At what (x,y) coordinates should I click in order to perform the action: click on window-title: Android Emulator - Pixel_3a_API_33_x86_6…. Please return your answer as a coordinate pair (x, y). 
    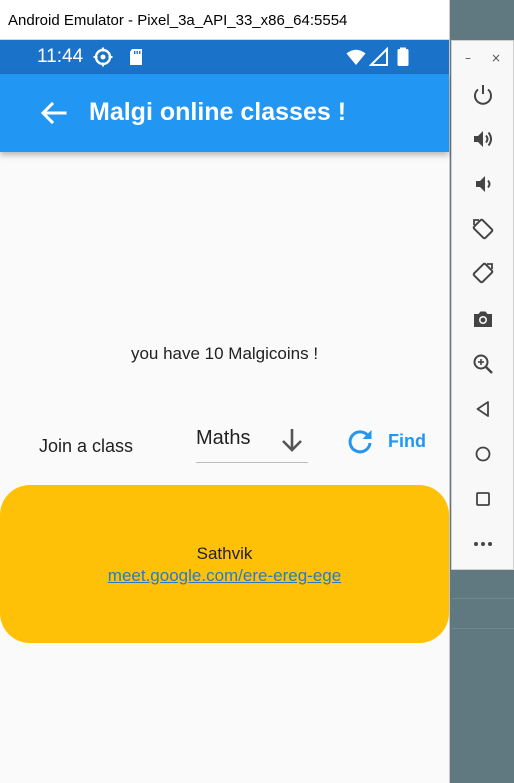
    Looking at the image, I should click on (178, 20).